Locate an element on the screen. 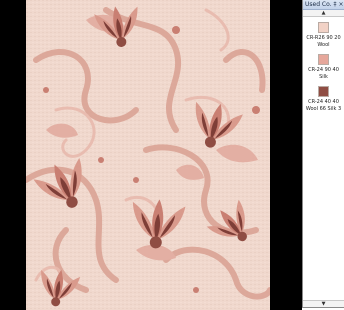 The height and width of the screenshot is (310, 344). color-item: CR-R26 90 20 Wool is located at coordinates (323, 35).